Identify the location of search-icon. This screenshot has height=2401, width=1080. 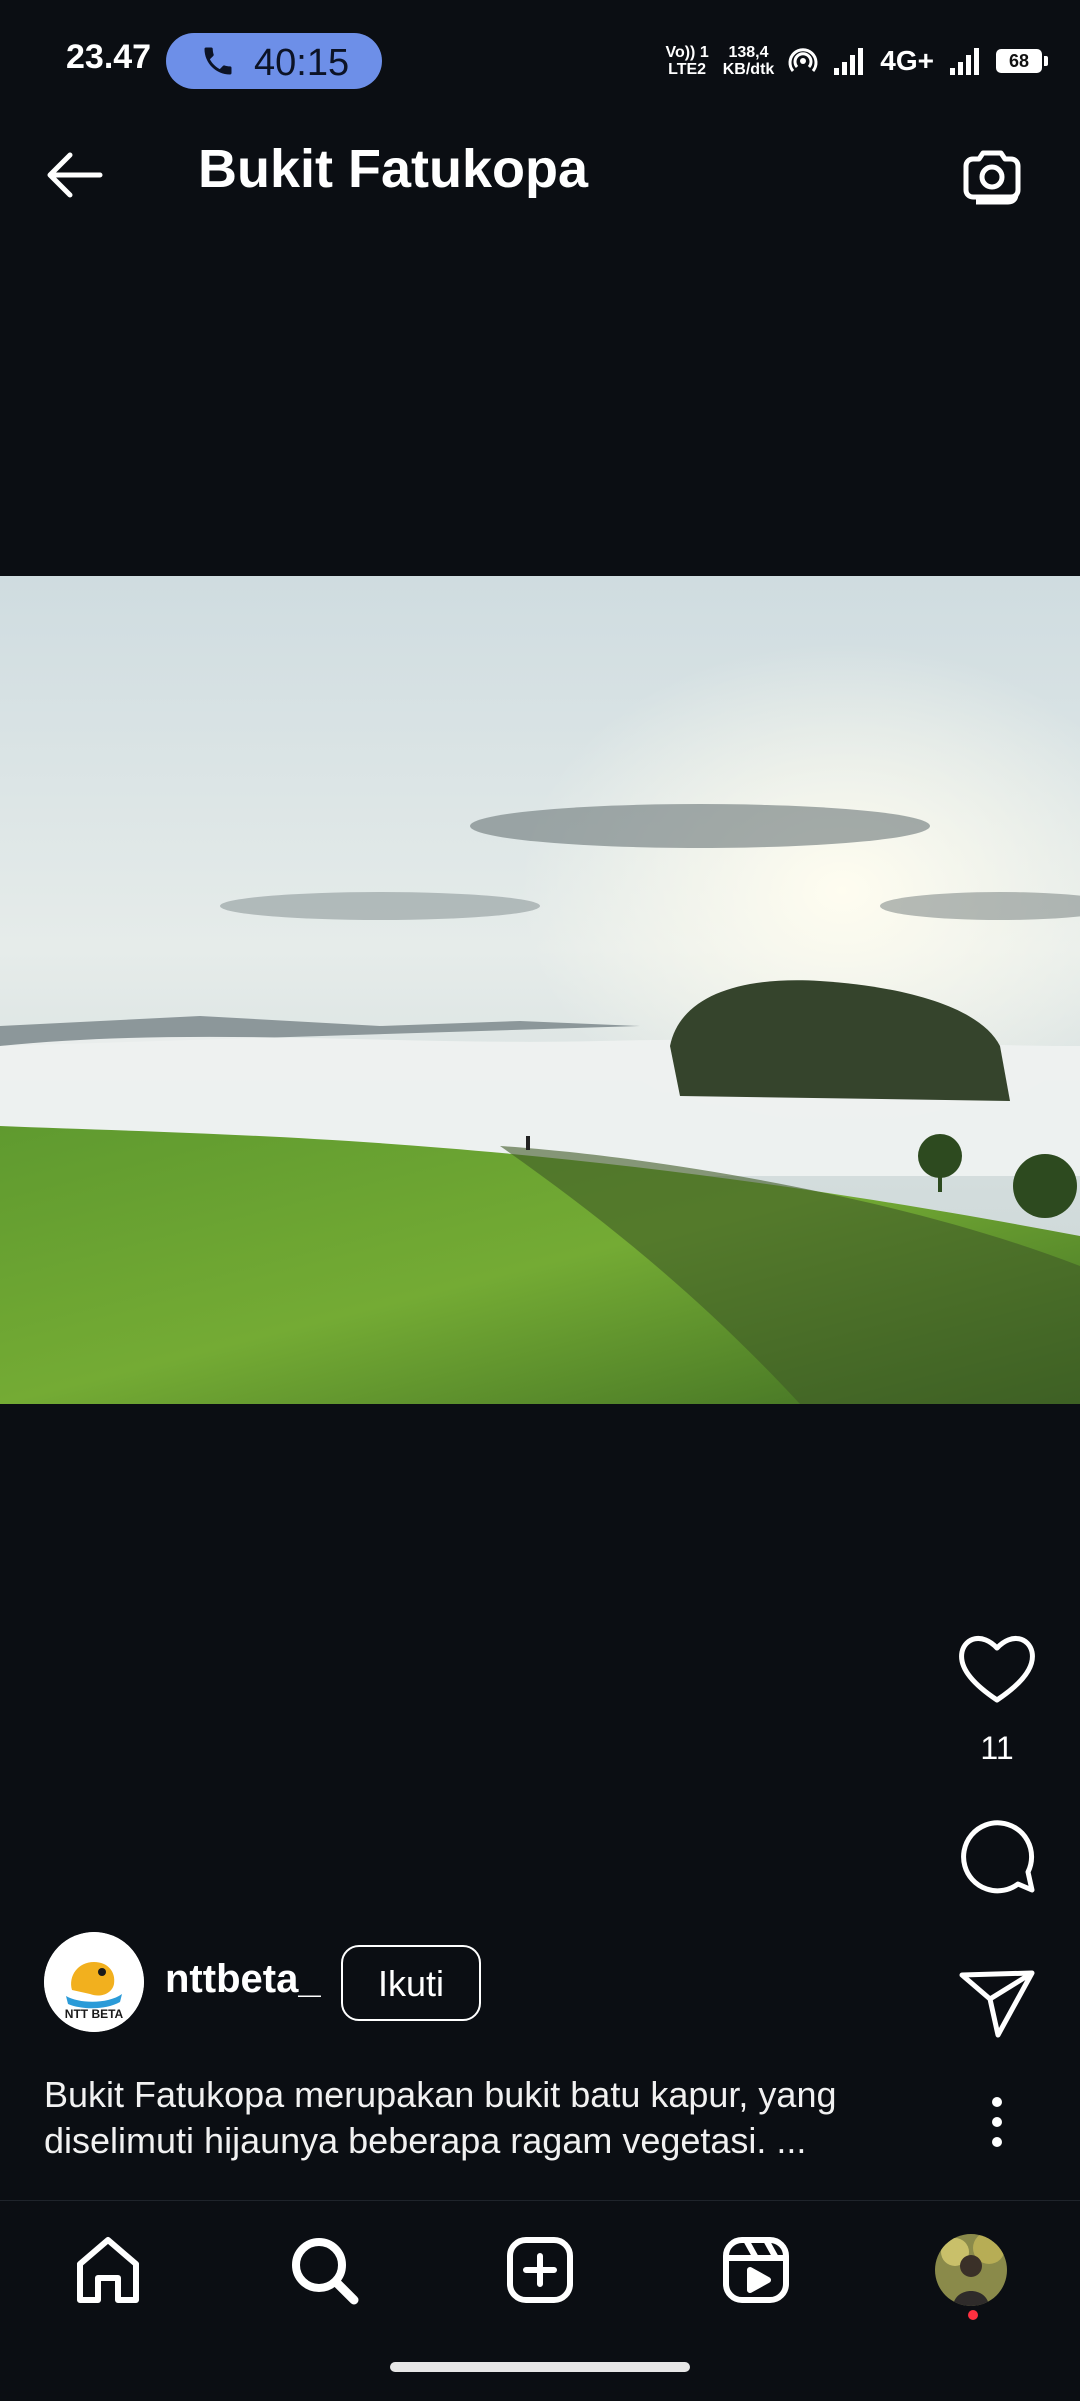
(325, 2271).